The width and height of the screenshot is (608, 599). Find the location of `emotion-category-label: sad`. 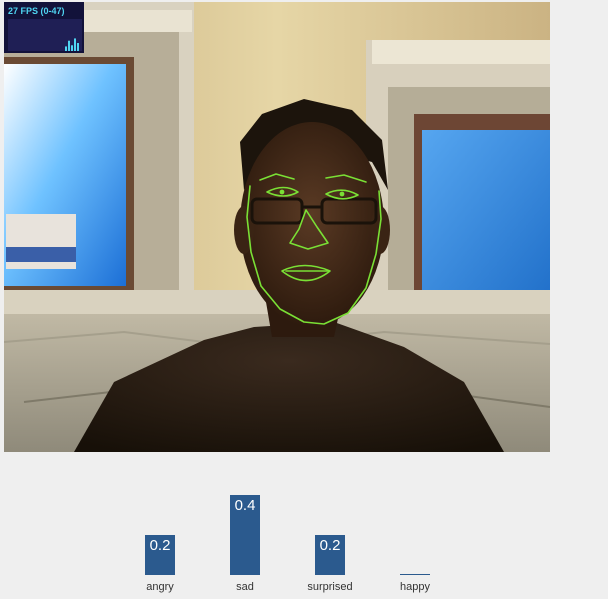

emotion-category-label: sad is located at coordinates (245, 587).